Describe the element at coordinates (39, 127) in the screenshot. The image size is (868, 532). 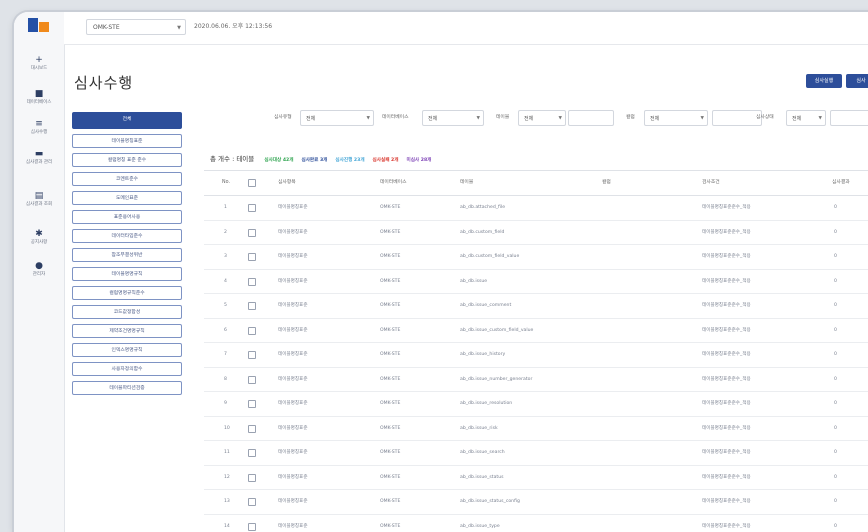
I see `nav-item-2: ≡심사수행` at that location.